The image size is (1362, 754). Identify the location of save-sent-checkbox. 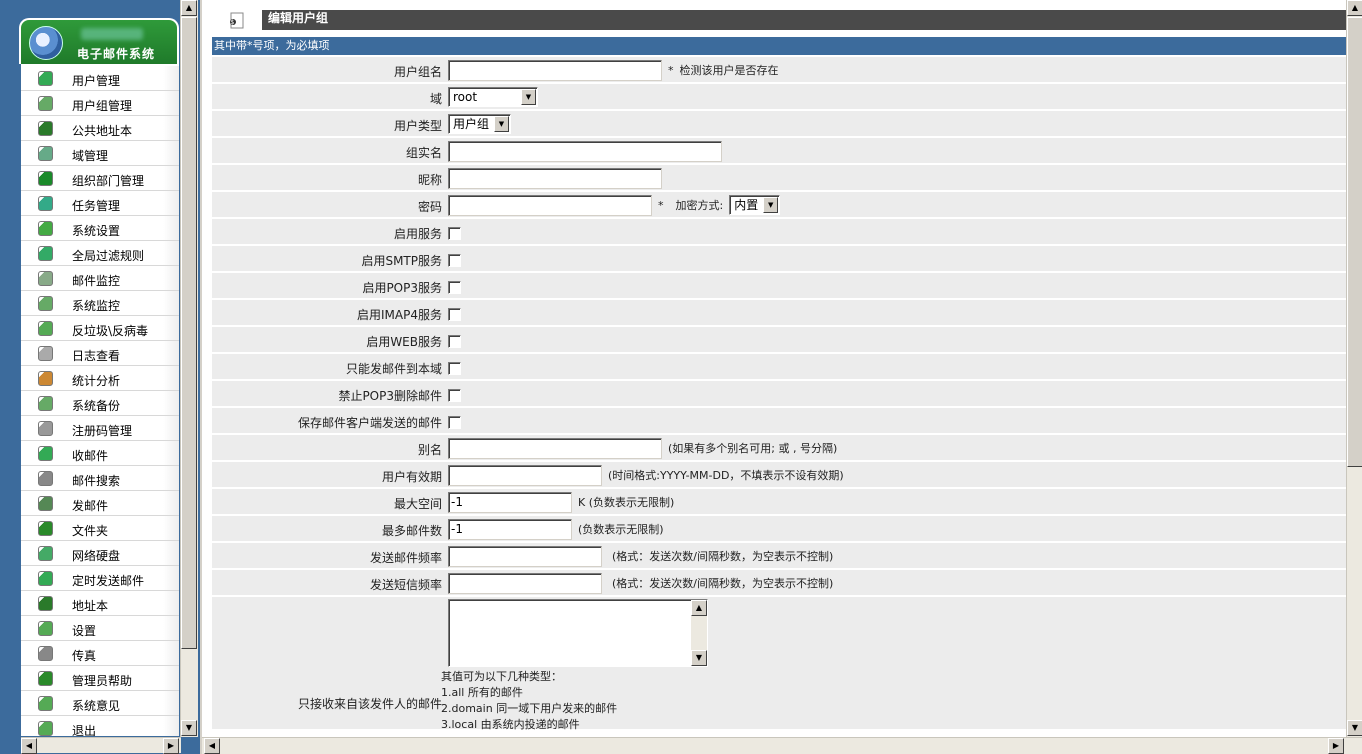
(454, 422).